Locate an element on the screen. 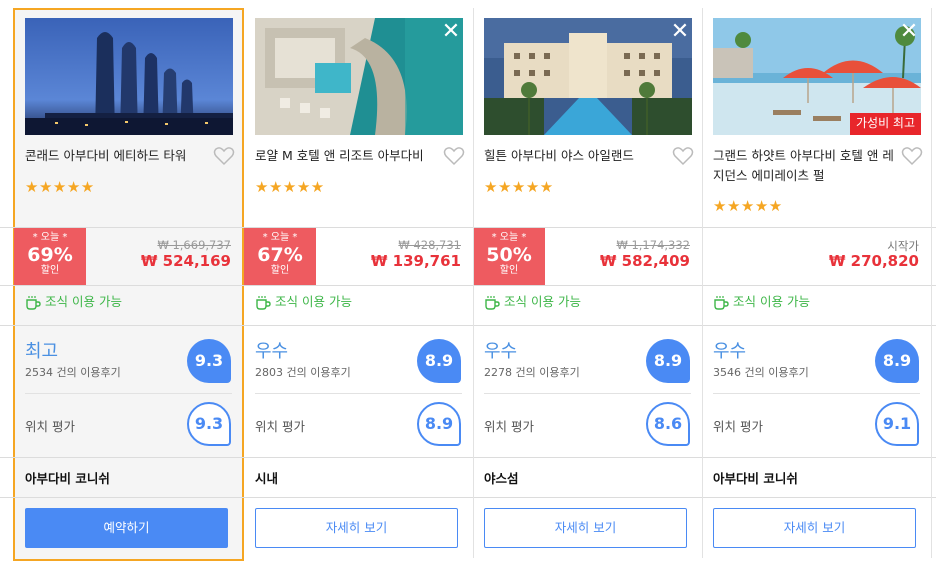 This screenshot has width=936, height=573. district-name: 야스섬 is located at coordinates (501, 478).